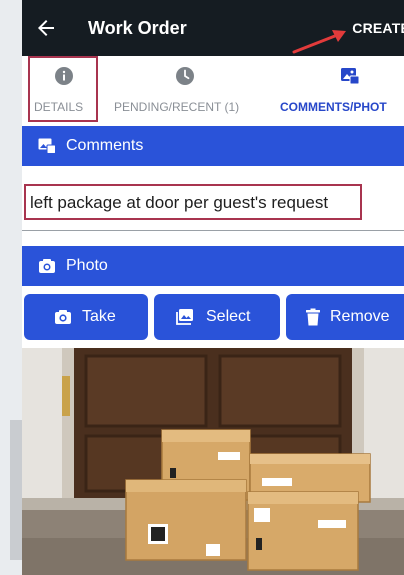 The image size is (404, 575). I want to click on select-photo-button: Select, so click(217, 317).